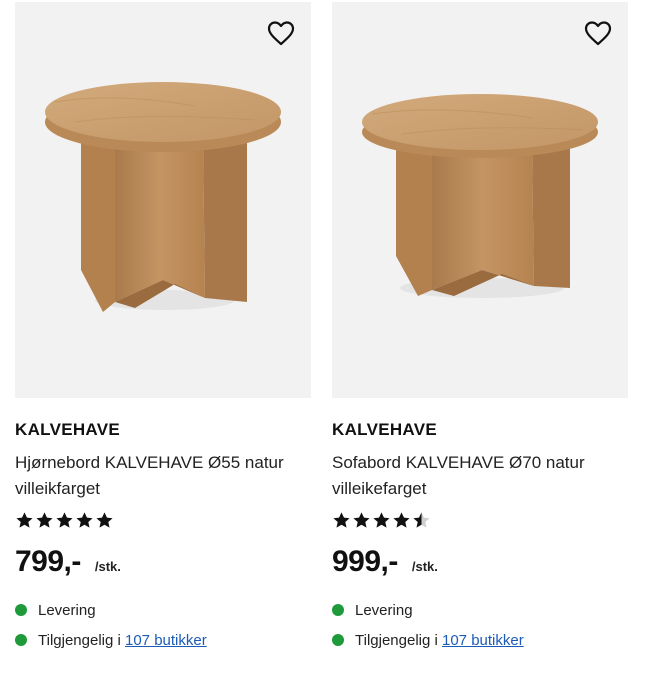 Image resolution: width=652 pixels, height=686 pixels. I want to click on product-price: 799,-, so click(48, 561).